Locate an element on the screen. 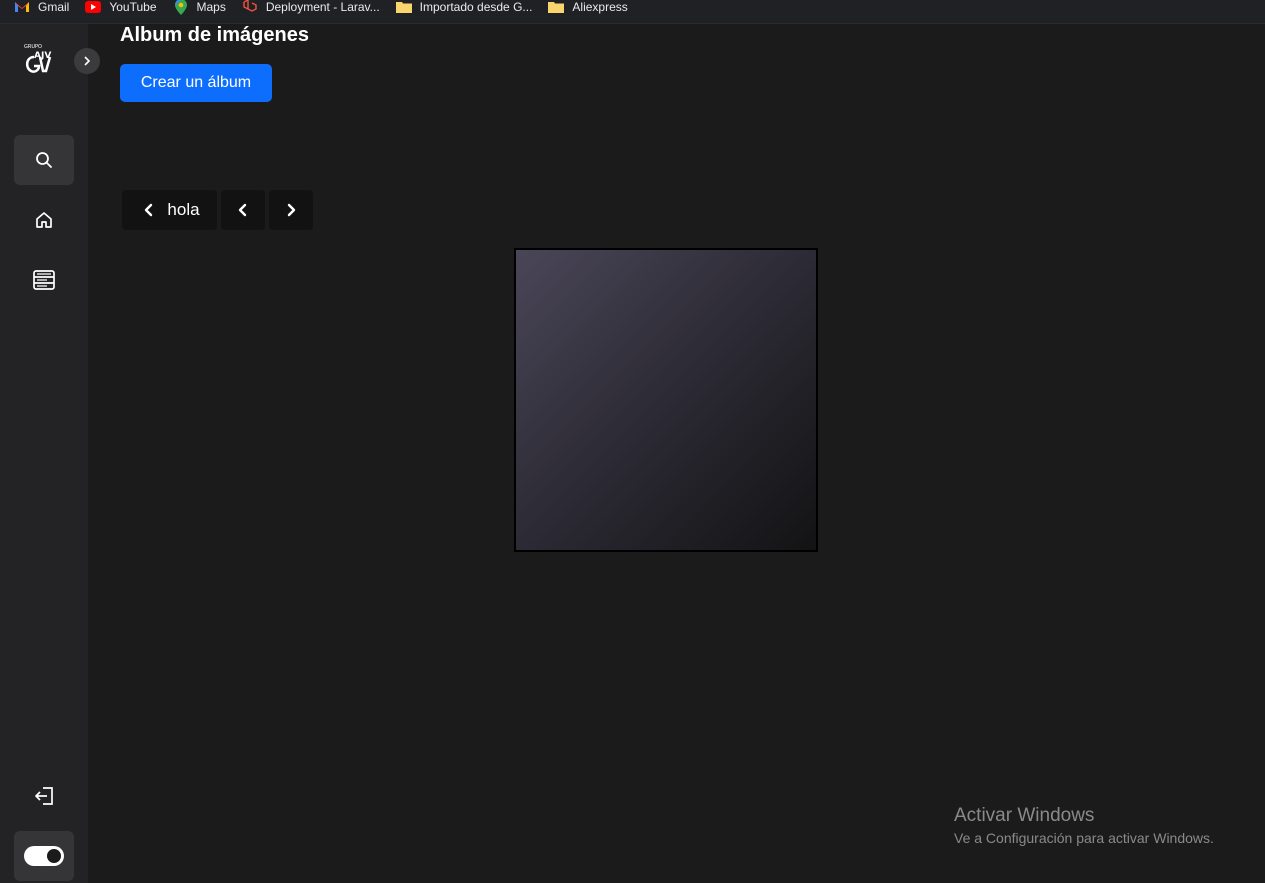 This screenshot has width=1265, height=883. maps-icon is located at coordinates (181, 7).